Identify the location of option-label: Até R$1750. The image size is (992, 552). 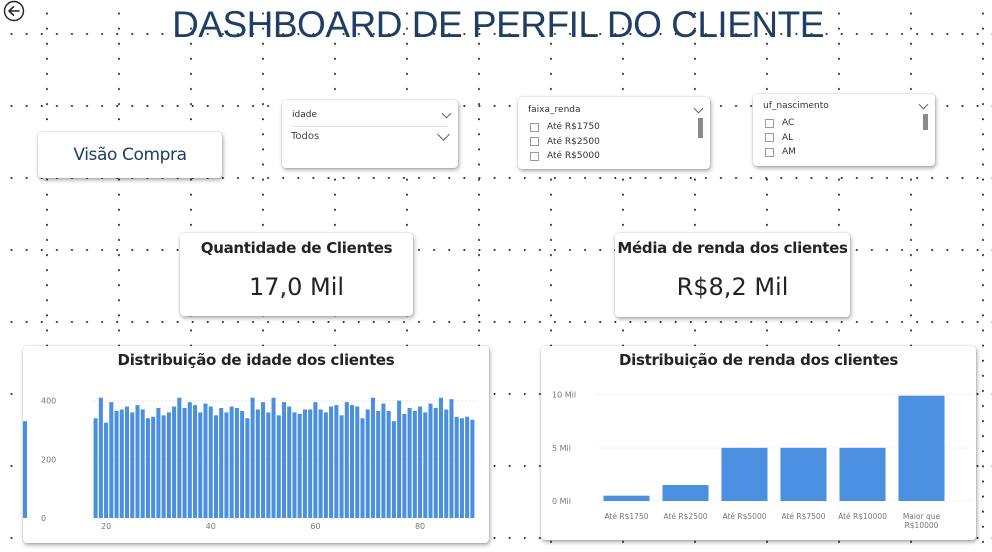
(573, 127).